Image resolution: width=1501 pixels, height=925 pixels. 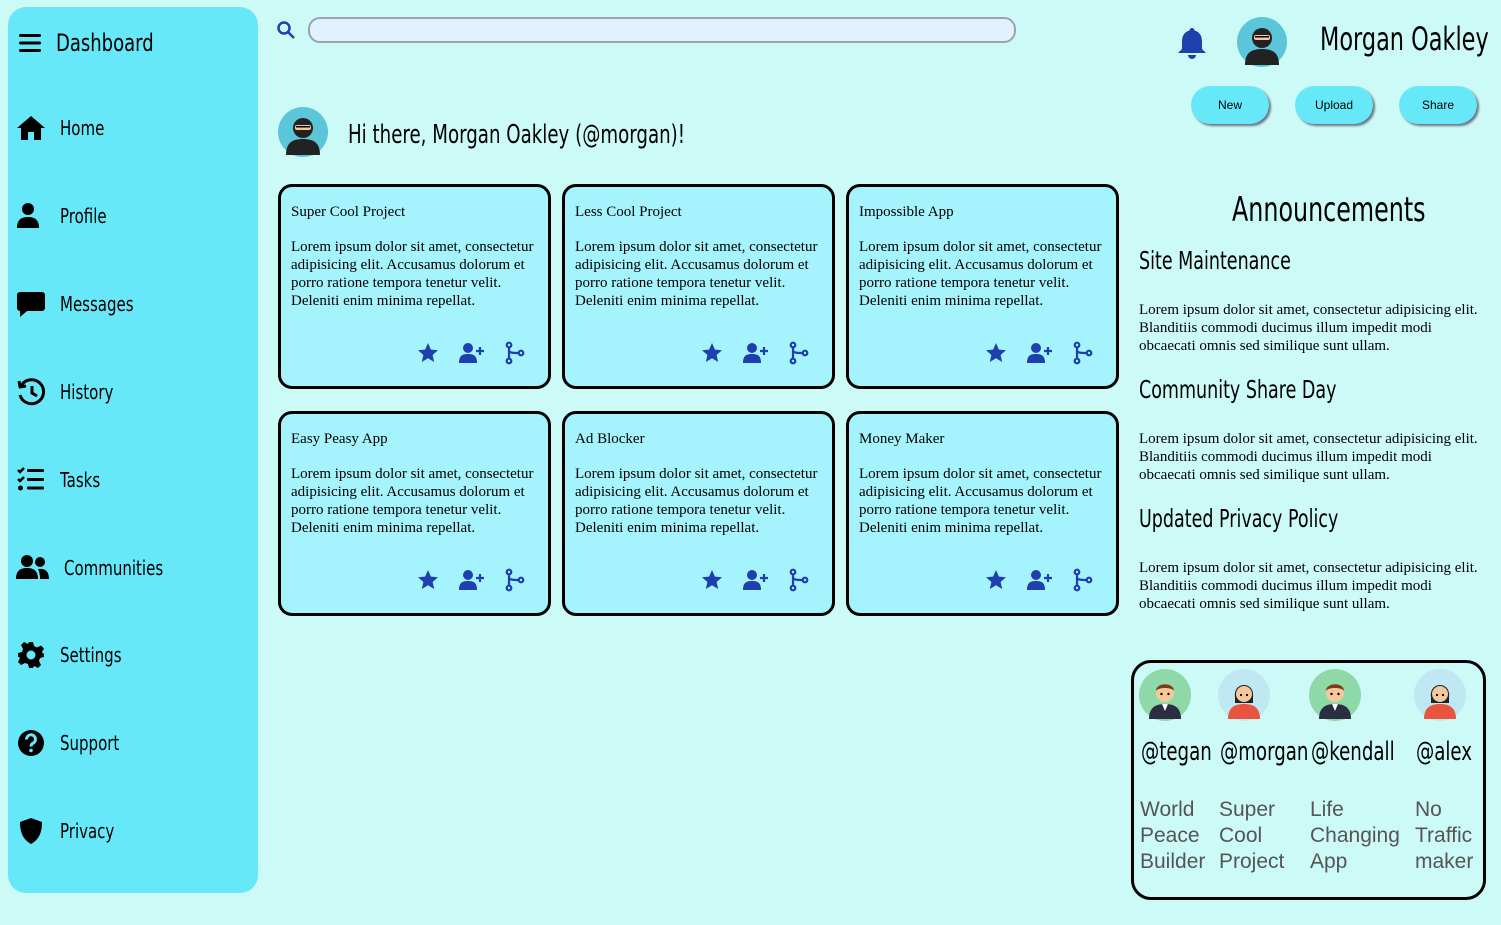 What do you see at coordinates (348, 212) in the screenshot?
I see `project-title: Super Cool Project` at bounding box center [348, 212].